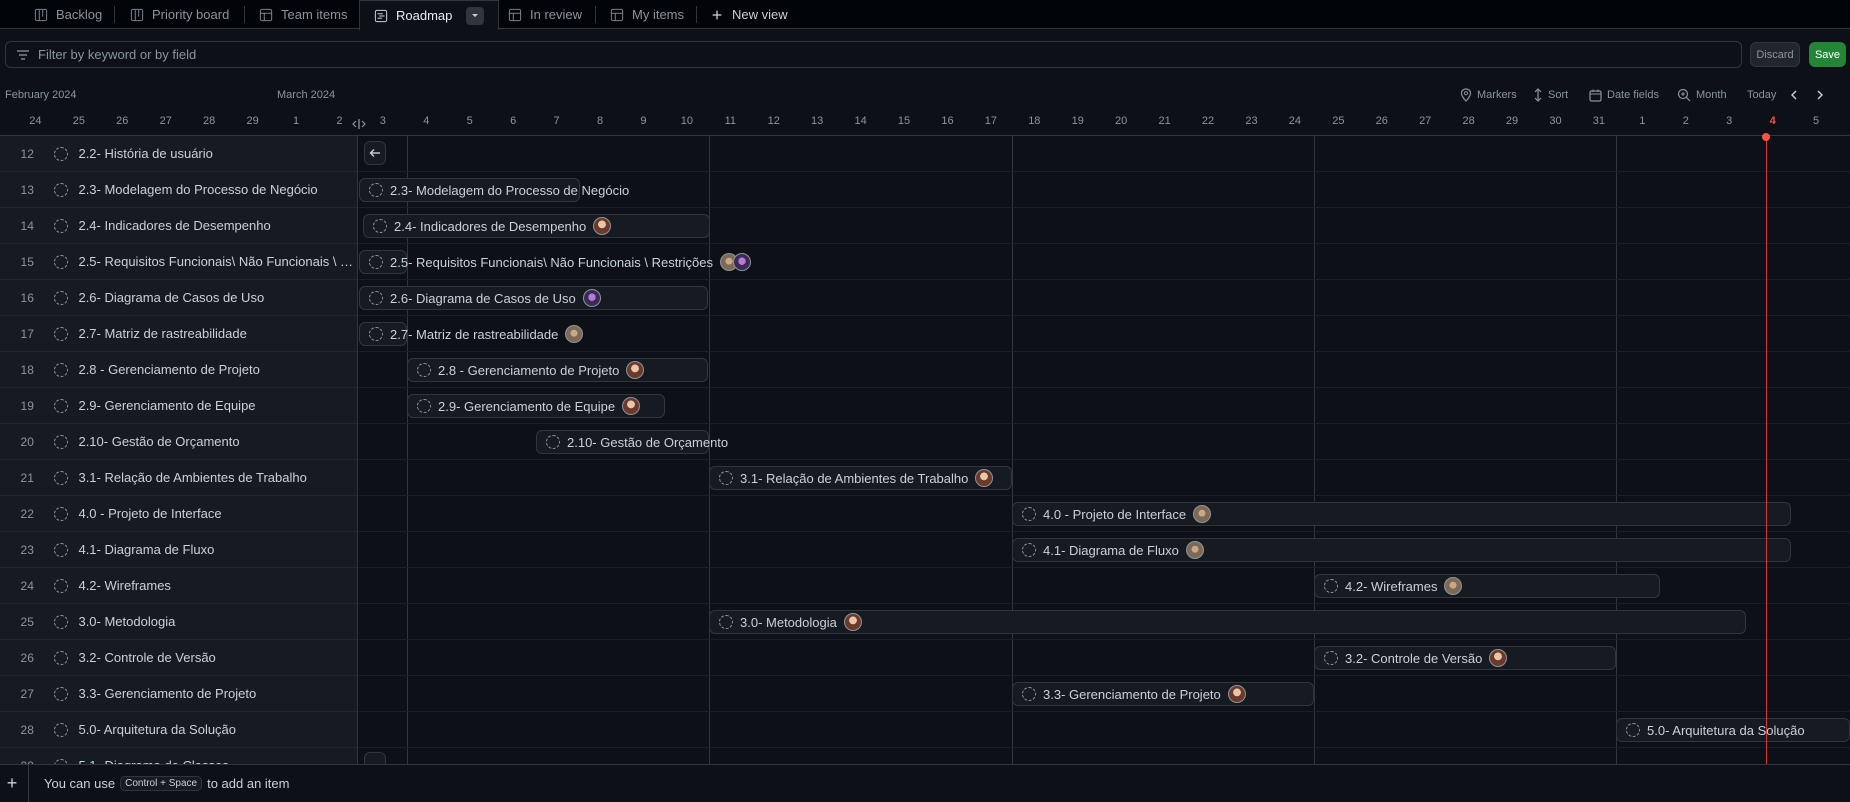 This screenshot has width=1850, height=802. What do you see at coordinates (1393, 586) in the screenshot?
I see `roadmap-bar-label: 4.2- Wireframes` at bounding box center [1393, 586].